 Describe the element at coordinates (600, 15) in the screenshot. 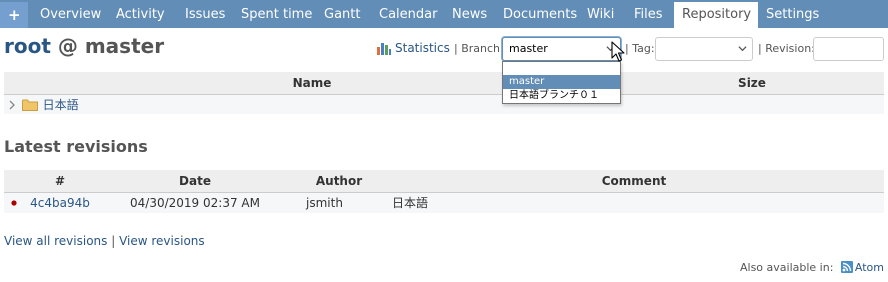

I see `tab-wiki: Wiki` at that location.